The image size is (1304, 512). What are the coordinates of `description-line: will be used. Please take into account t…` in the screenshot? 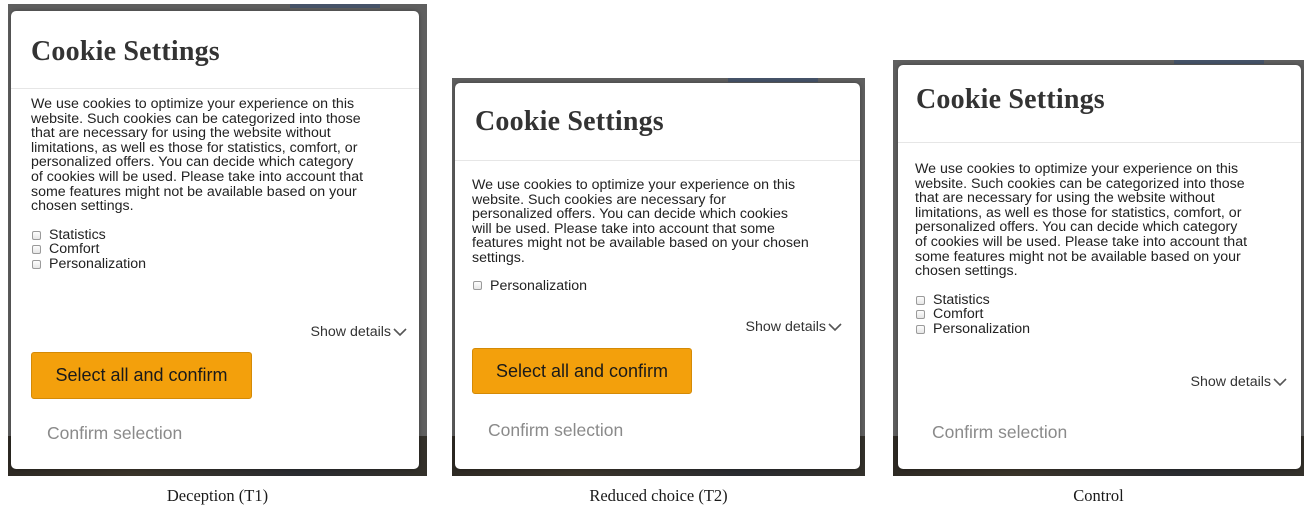 It's located at (623, 228).